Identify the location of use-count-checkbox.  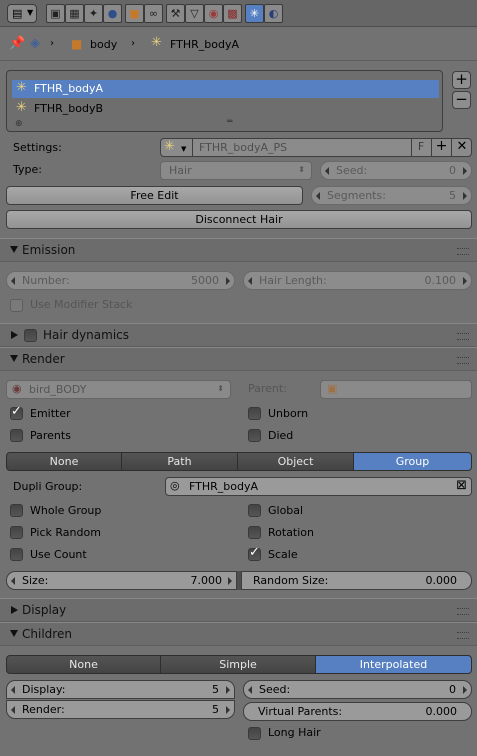
(16, 554).